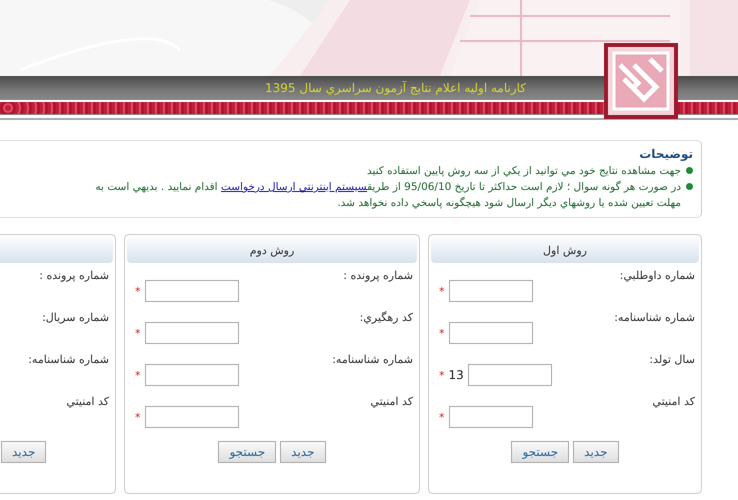 This screenshot has width=738, height=500. What do you see at coordinates (75, 318) in the screenshot?
I see `field-label: شماره سريال:` at bounding box center [75, 318].